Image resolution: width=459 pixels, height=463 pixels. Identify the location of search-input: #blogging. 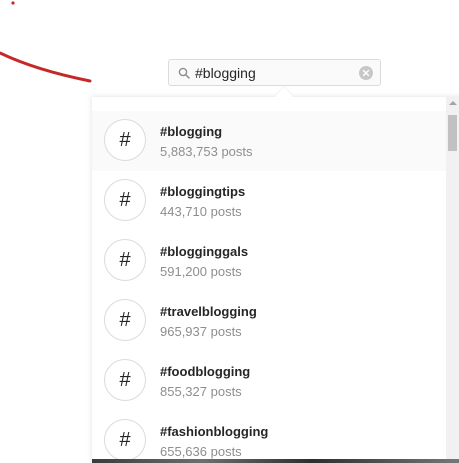
(225, 73).